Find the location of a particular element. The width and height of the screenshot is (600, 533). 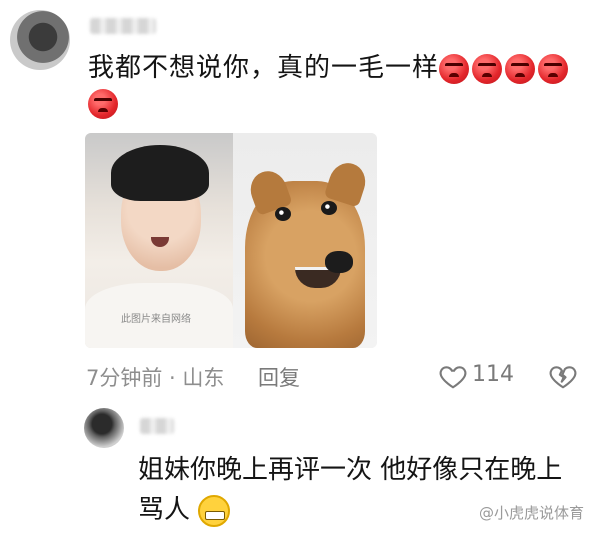

dog-photo-panel is located at coordinates (305, 240).